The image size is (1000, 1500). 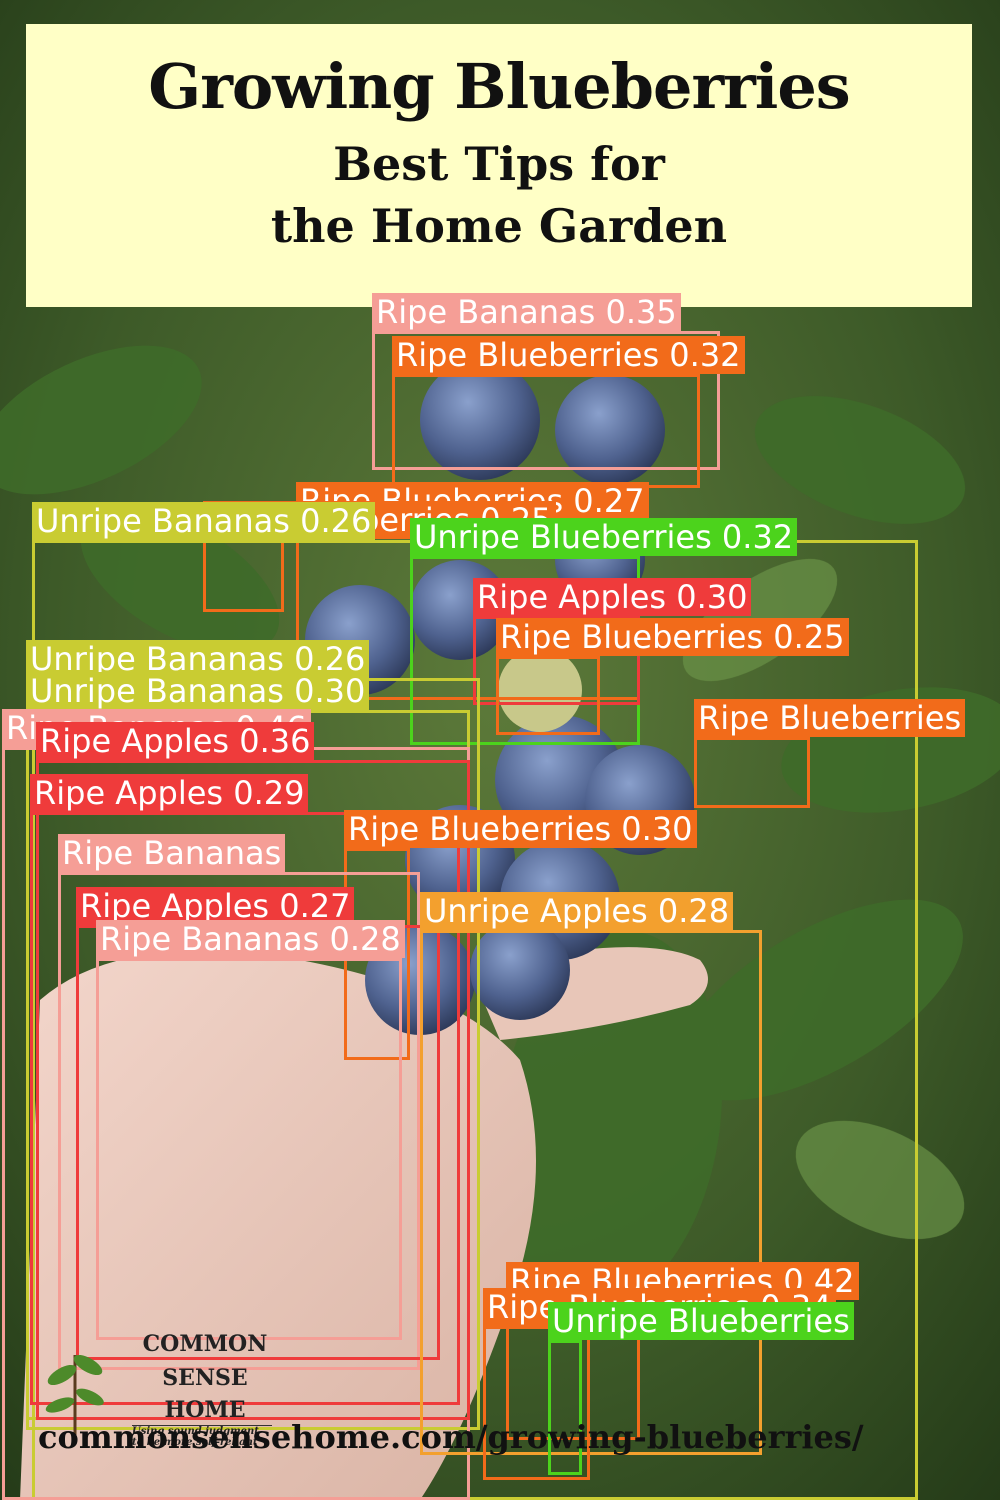 What do you see at coordinates (701, 1321) in the screenshot?
I see `detection-label: Unripe Blueberries` at bounding box center [701, 1321].